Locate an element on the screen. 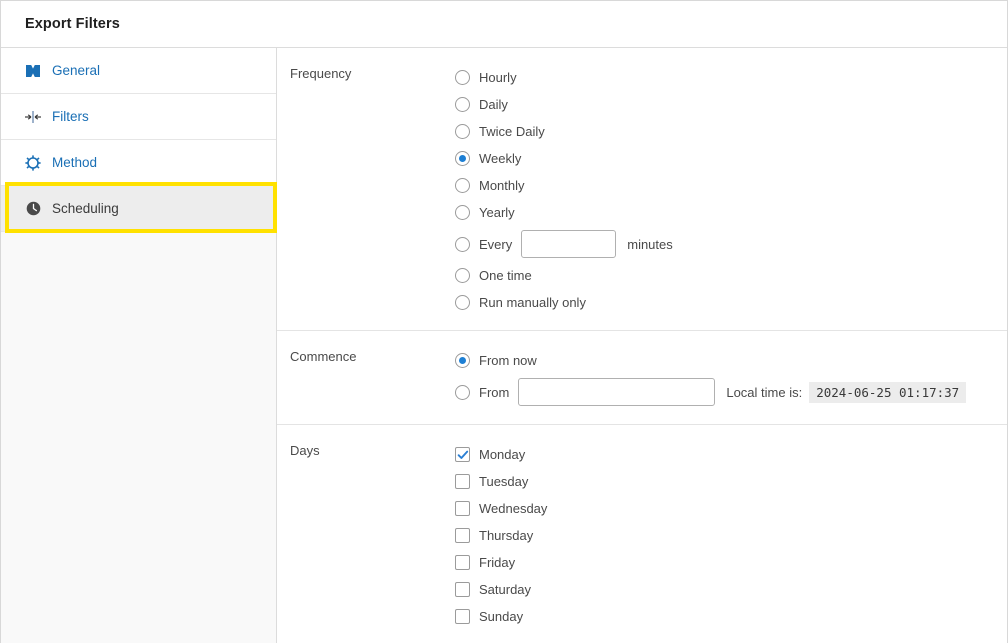 The height and width of the screenshot is (643, 1008). radio-row-from-now: From now is located at coordinates (731, 360).